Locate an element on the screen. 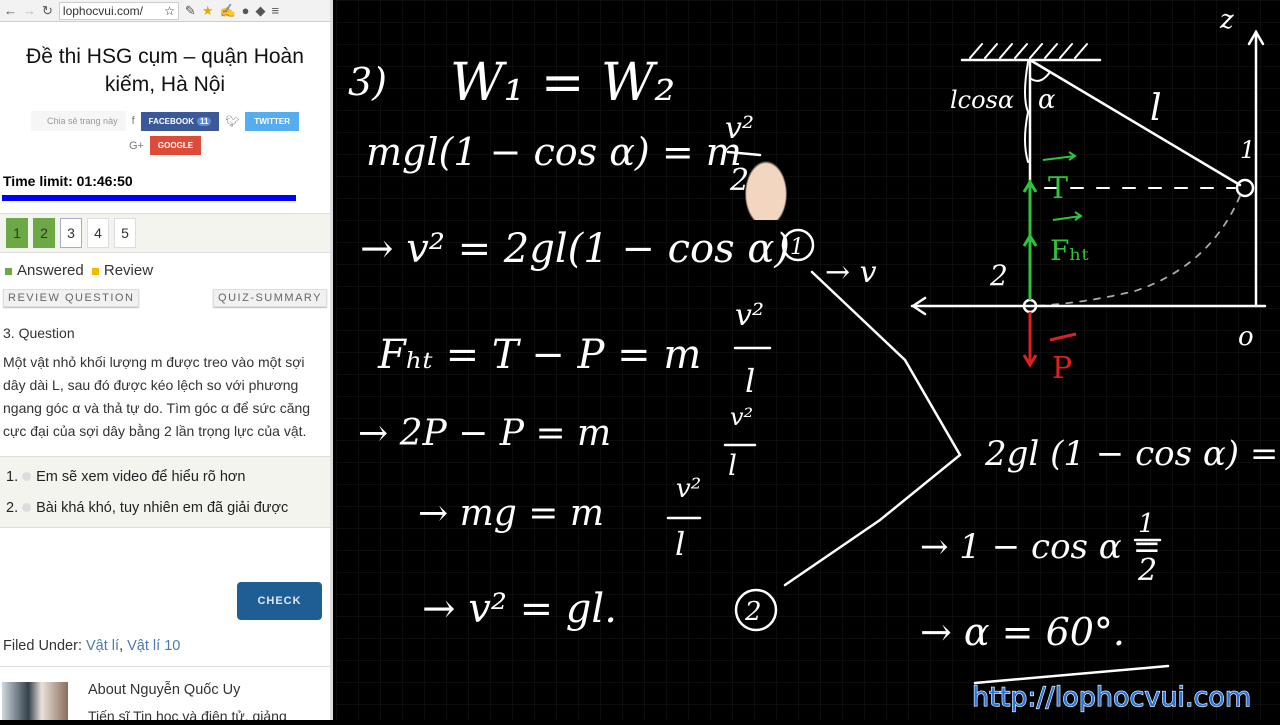  quiz-summary-button: QUIZ-SUMMARY is located at coordinates (270, 298).